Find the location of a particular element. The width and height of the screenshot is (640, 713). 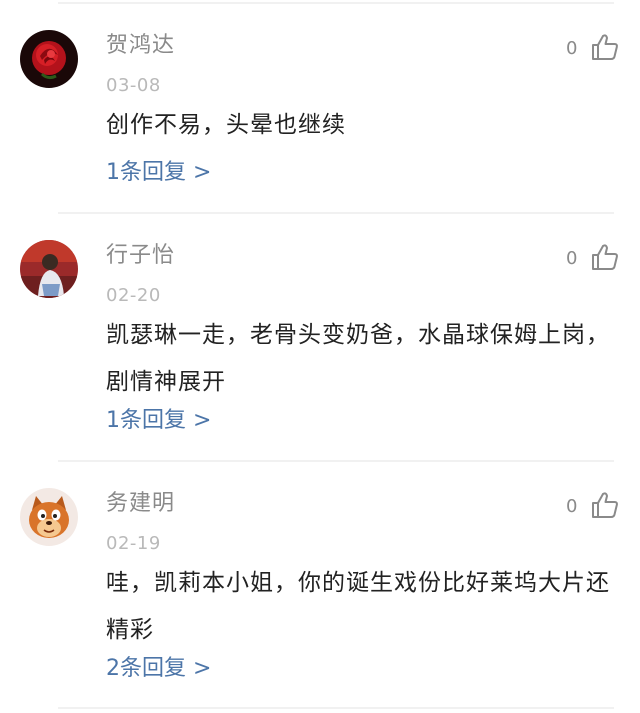

comment-date: 03-08 is located at coordinates (133, 85).